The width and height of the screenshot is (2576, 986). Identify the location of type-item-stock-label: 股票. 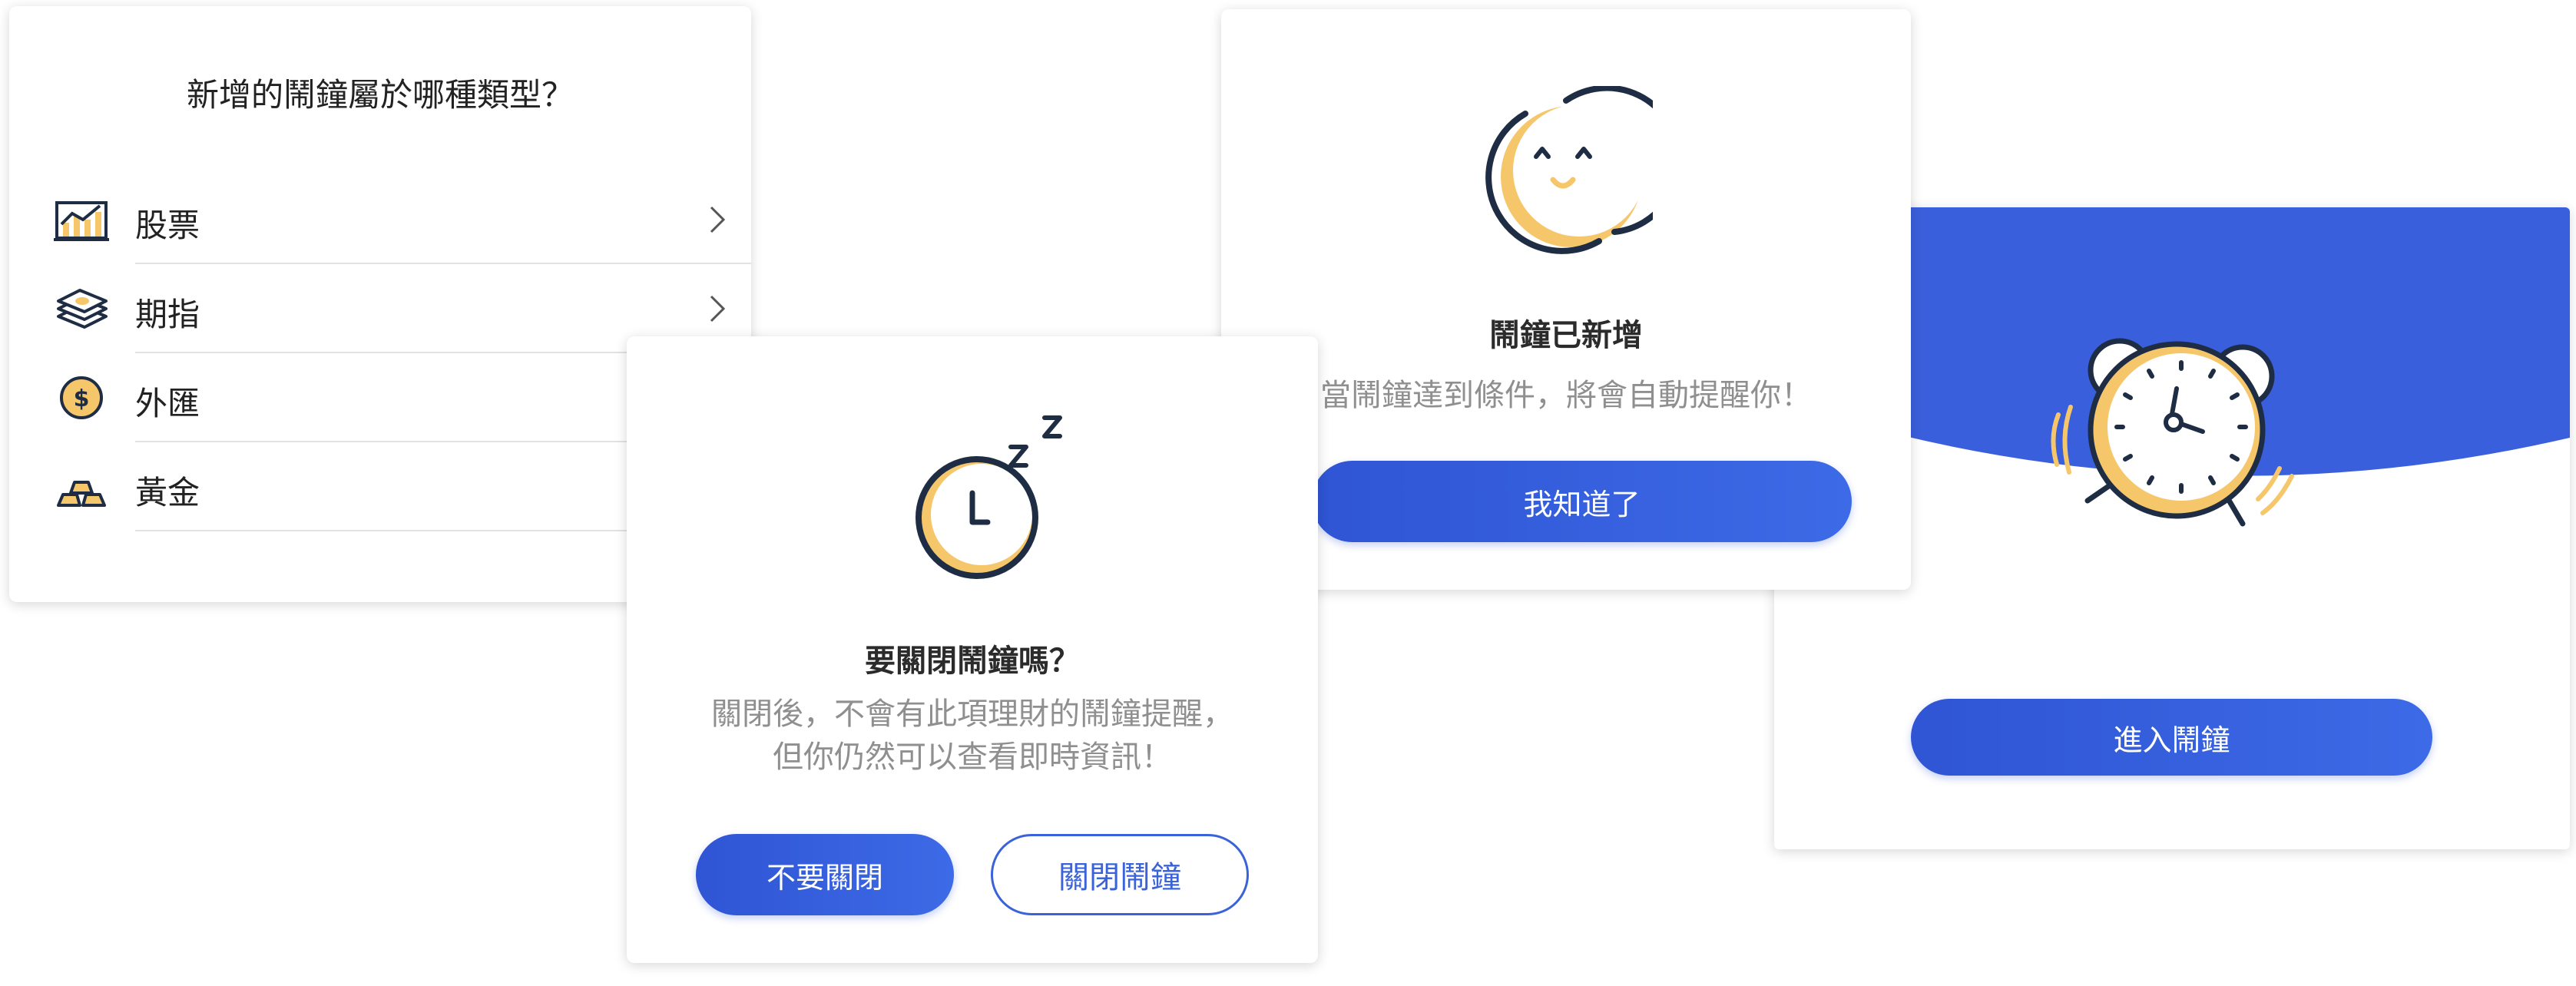
(167, 225).